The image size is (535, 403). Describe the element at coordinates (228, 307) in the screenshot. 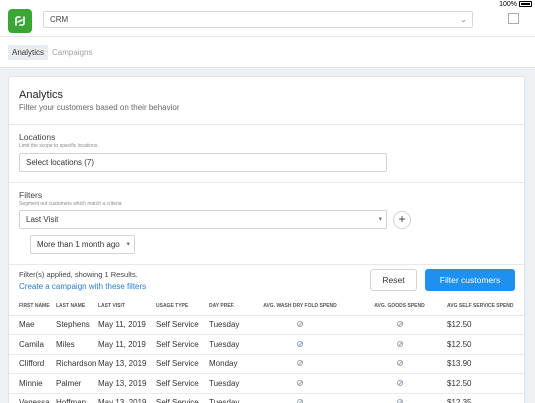

I see `column-header-day-pref: DAY PREF.` at that location.